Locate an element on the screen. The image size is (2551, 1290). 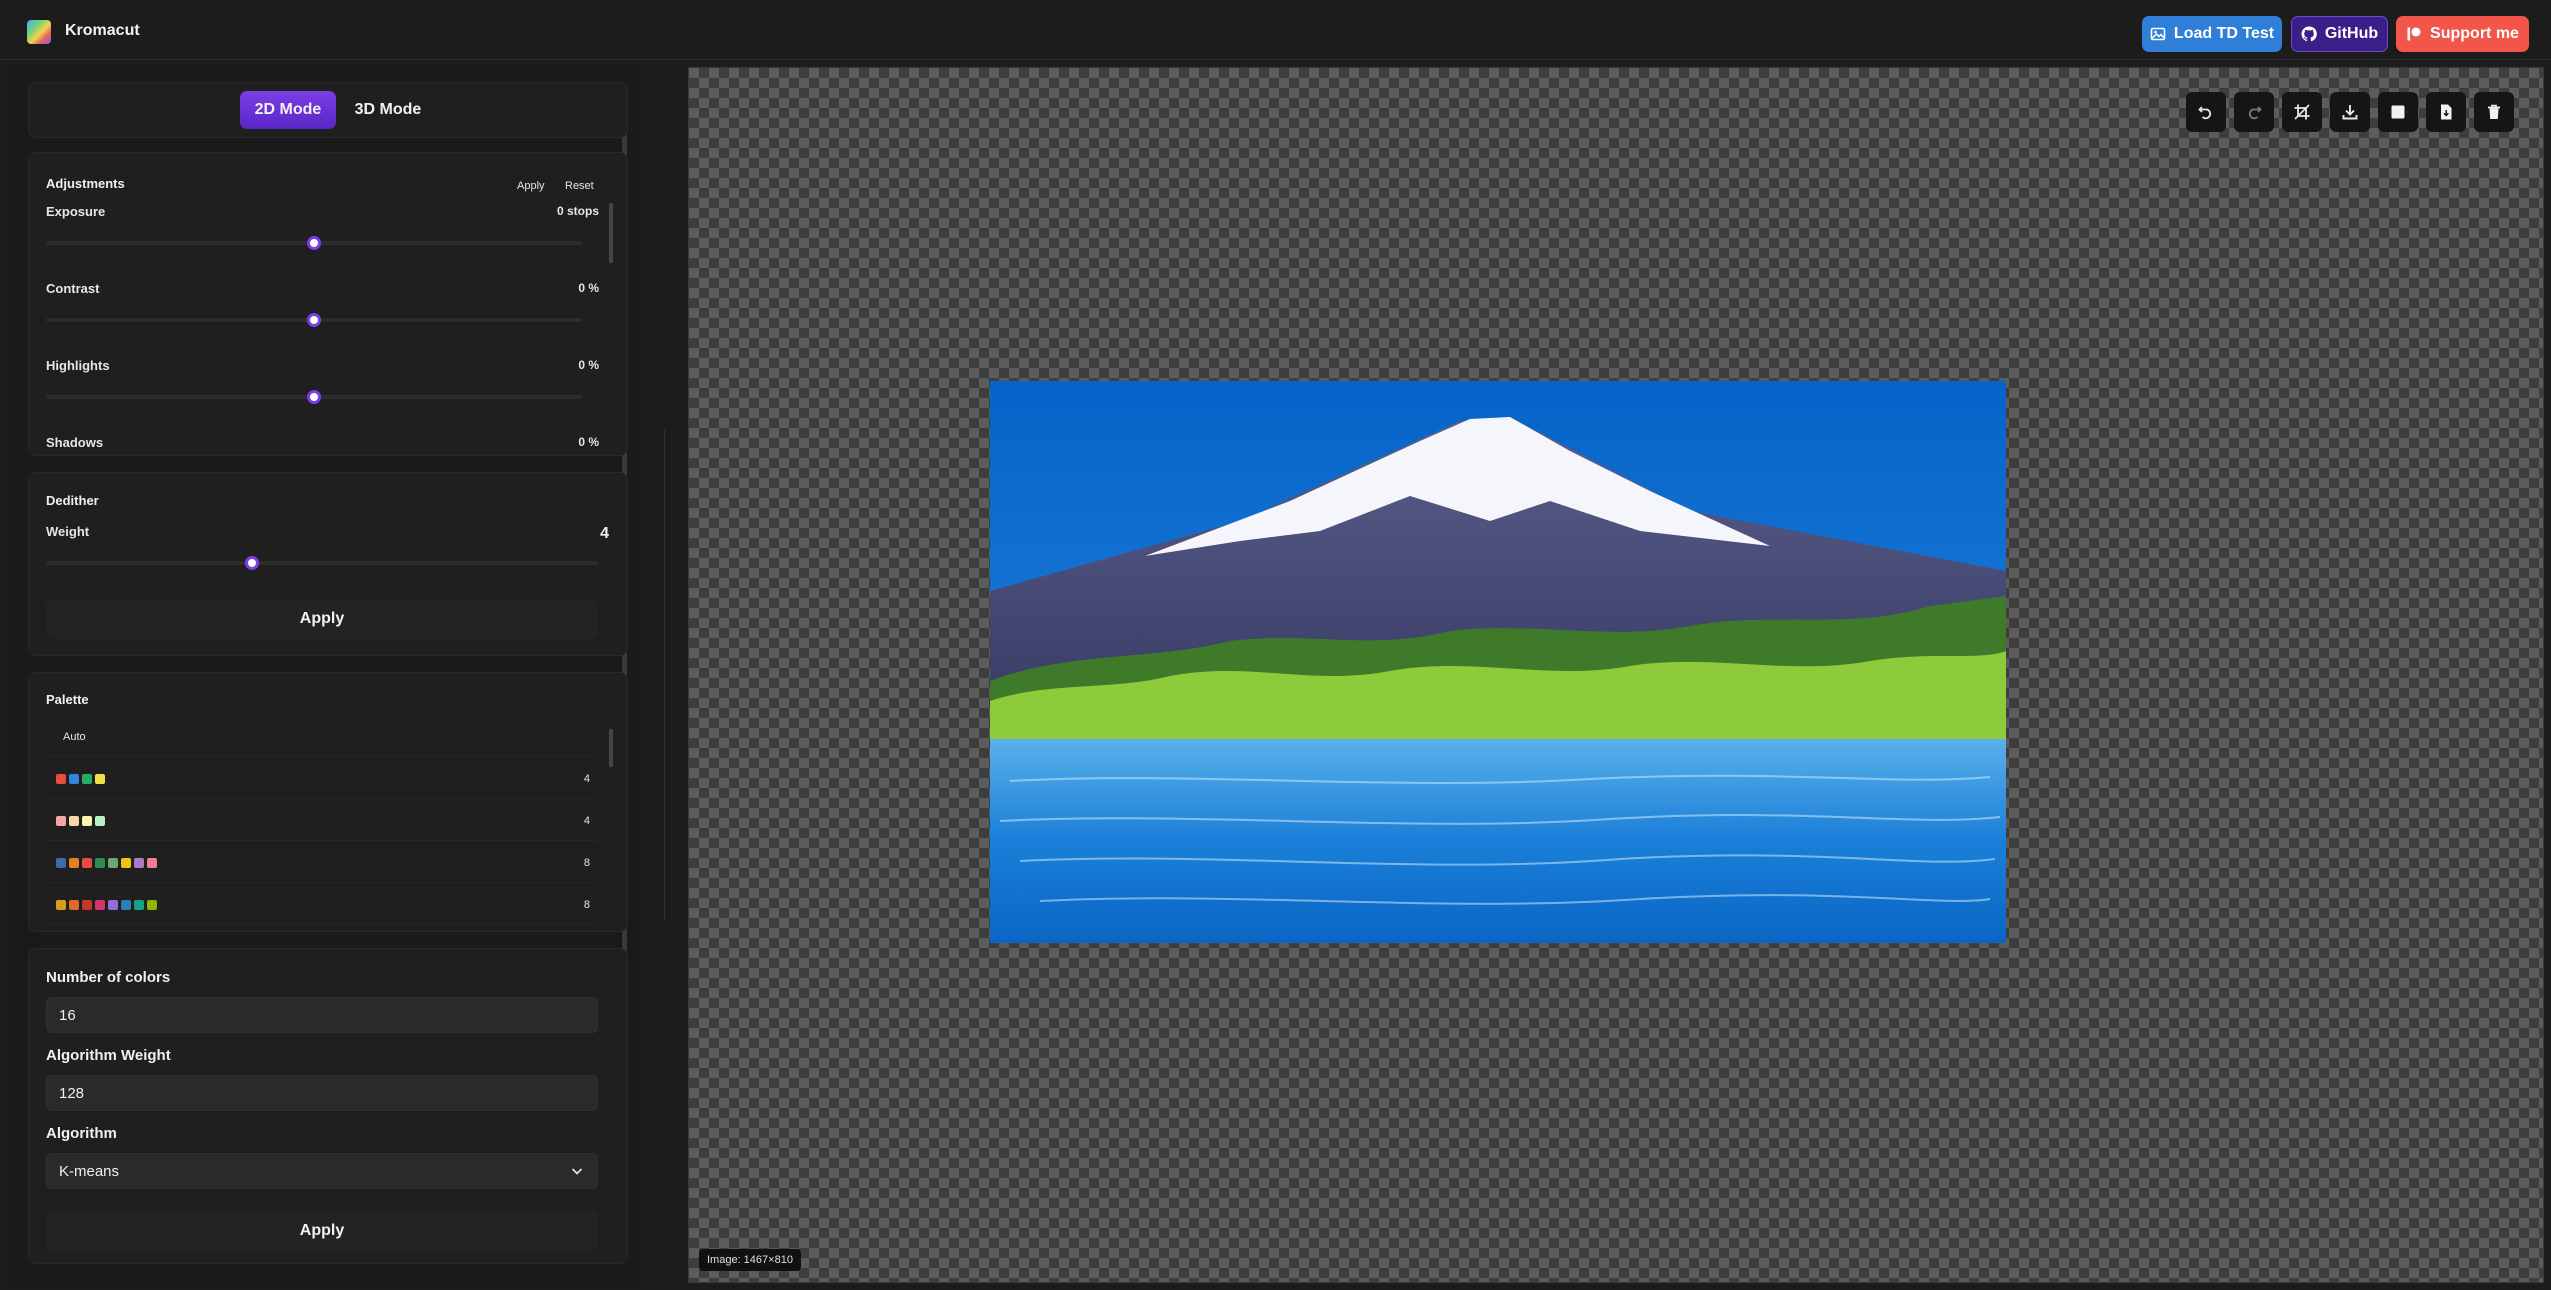
chevron-down-icon is located at coordinates (577, 1171).